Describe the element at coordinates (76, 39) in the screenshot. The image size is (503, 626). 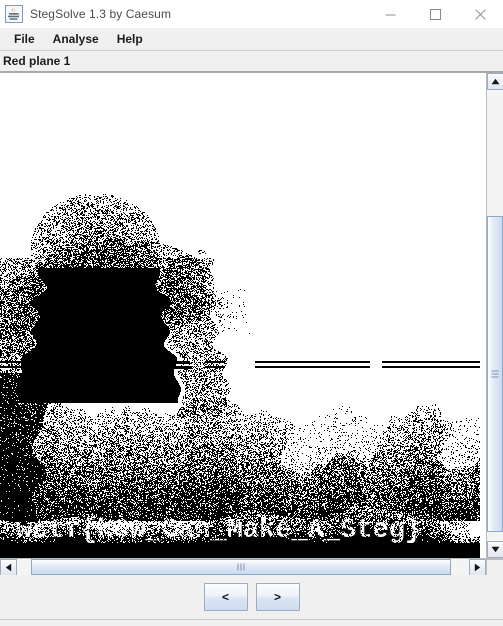
I see `menu-analyse: Analyse` at that location.